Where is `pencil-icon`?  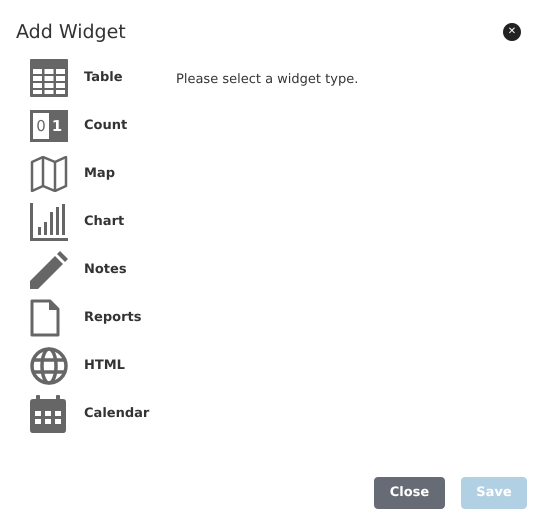
pencil-icon is located at coordinates (49, 270).